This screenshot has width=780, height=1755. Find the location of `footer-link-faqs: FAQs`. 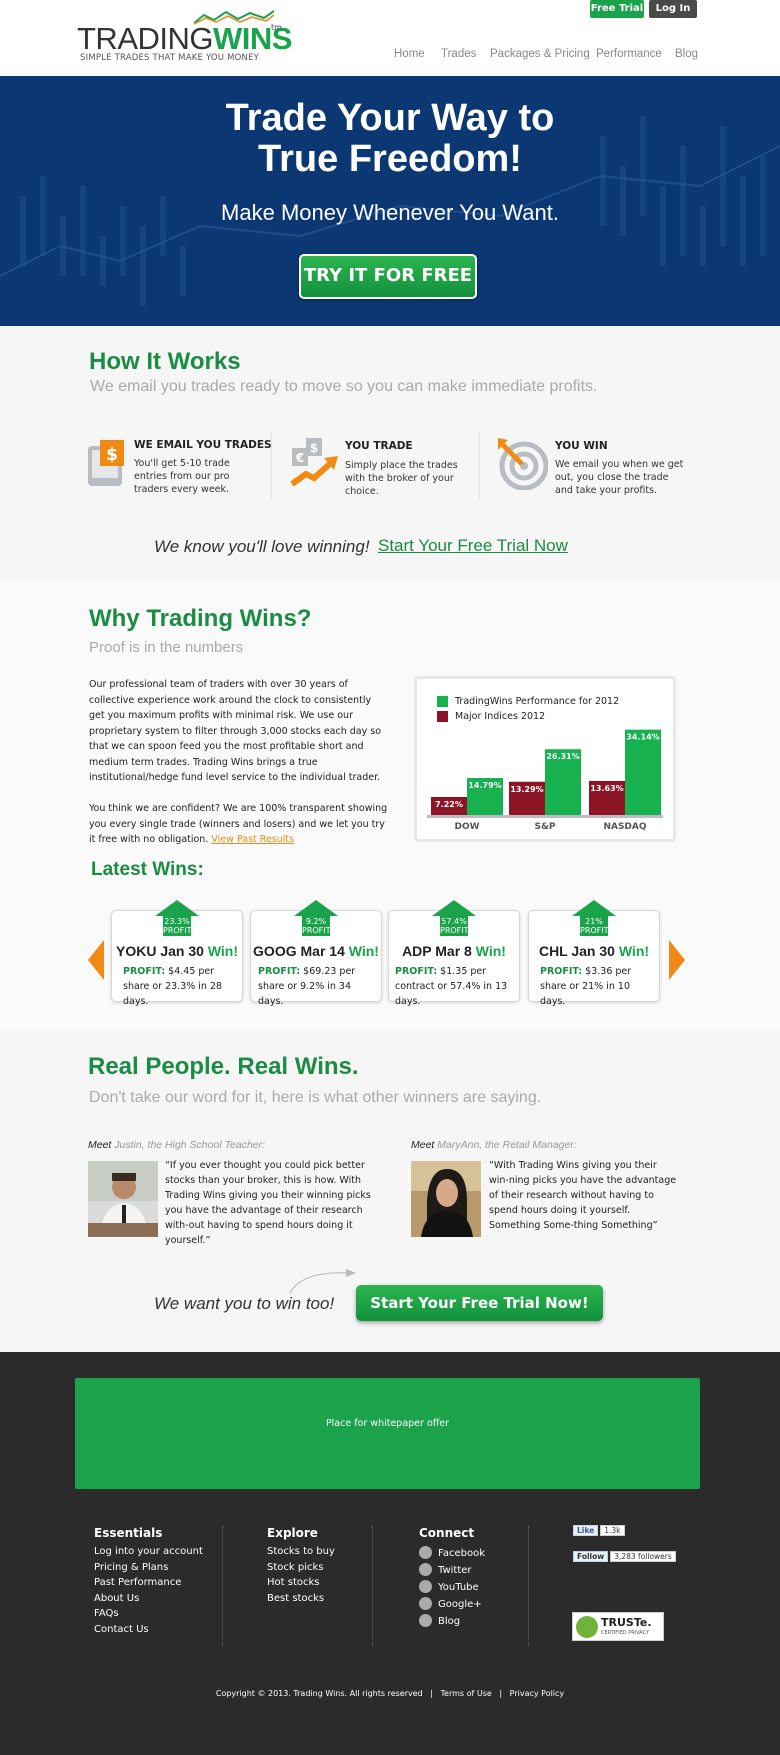

footer-link-faqs: FAQs is located at coordinates (106, 1614).